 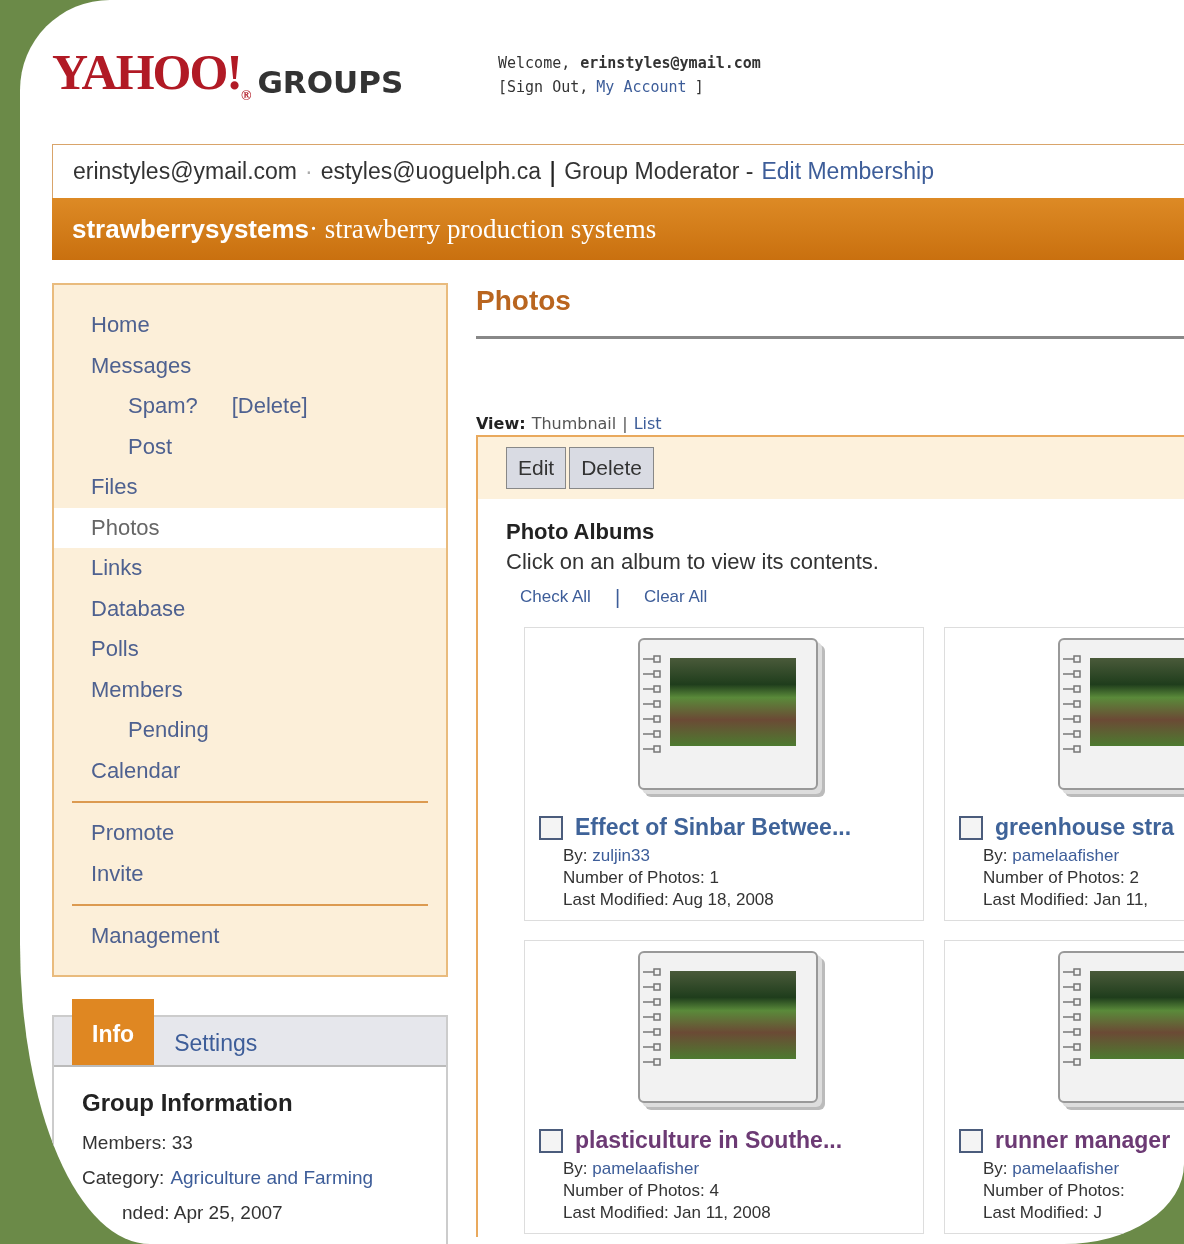 I want to click on yahoo-logo: YAHOO!$_{®}$, so click(x=152, y=75).